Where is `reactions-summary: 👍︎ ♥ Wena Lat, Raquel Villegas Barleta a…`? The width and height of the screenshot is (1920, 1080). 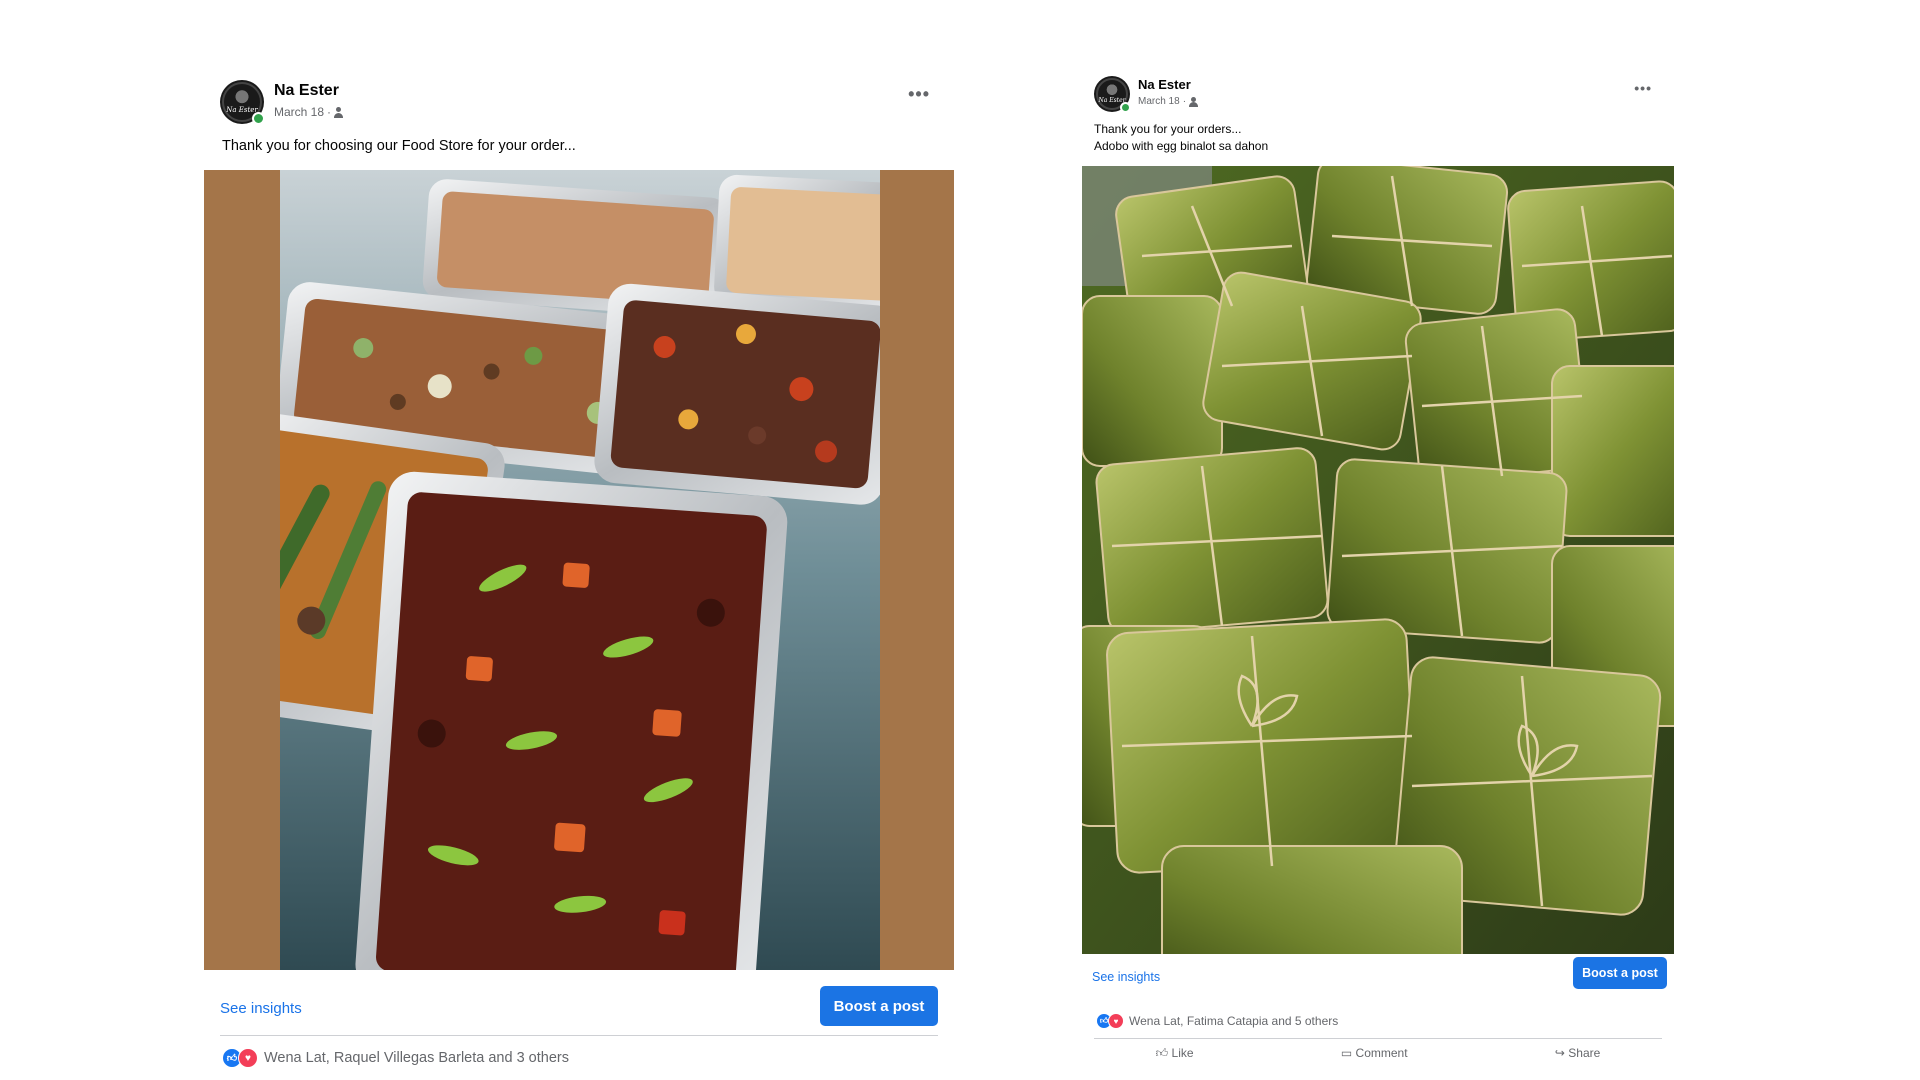
reactions-summary: 👍︎ ♥ Wena Lat, Raquel Villegas Barleta a… is located at coordinates (395, 1058).